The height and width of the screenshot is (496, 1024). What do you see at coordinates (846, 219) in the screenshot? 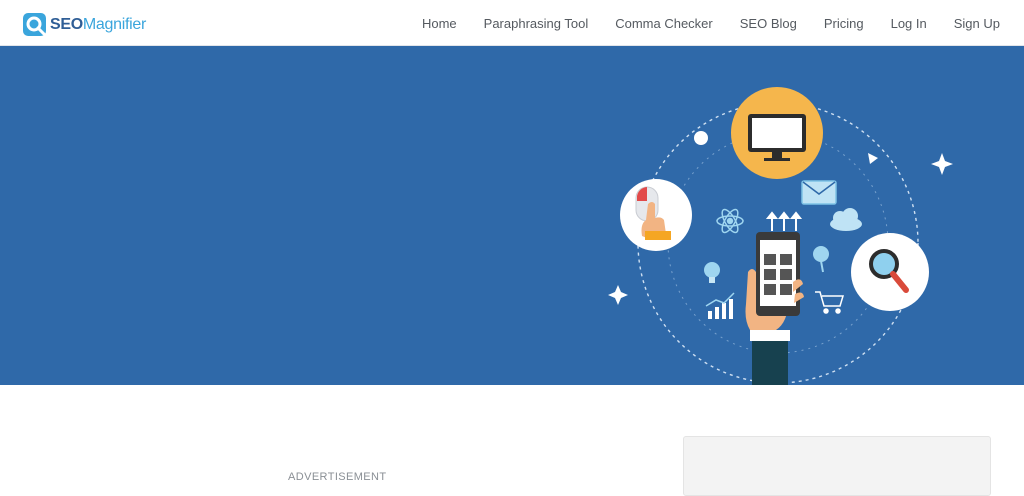
I see `cloud-icon` at bounding box center [846, 219].